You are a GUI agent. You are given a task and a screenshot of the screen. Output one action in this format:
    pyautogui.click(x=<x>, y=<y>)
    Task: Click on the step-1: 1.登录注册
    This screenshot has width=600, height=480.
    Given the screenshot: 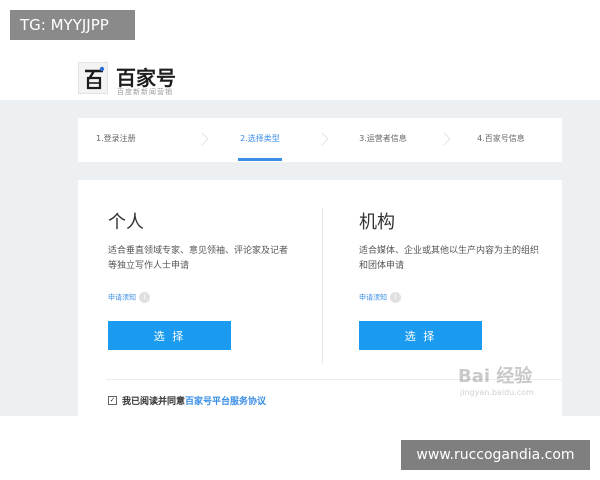 What is the action you would take?
    pyautogui.click(x=116, y=138)
    